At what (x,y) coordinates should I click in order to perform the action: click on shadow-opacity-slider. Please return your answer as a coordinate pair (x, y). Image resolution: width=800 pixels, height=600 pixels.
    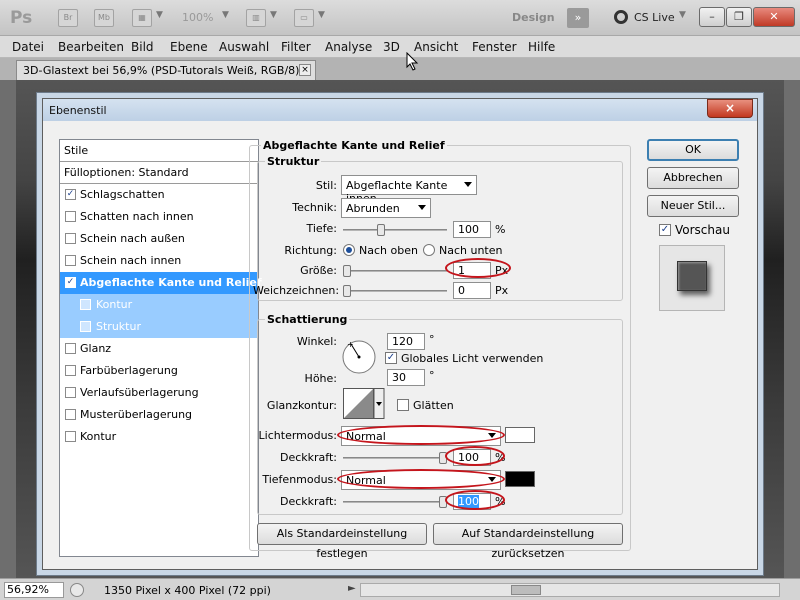
    Looking at the image, I should click on (395, 502).